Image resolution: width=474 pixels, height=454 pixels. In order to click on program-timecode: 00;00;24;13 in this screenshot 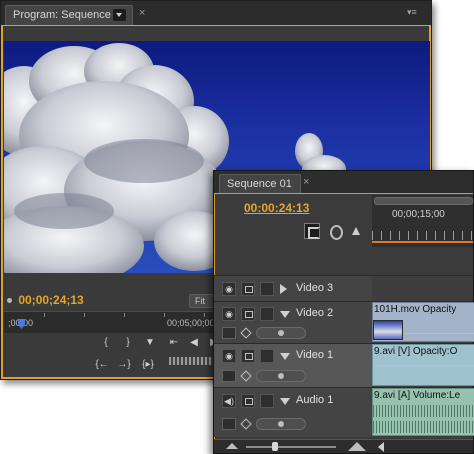, I will do `click(45, 300)`.